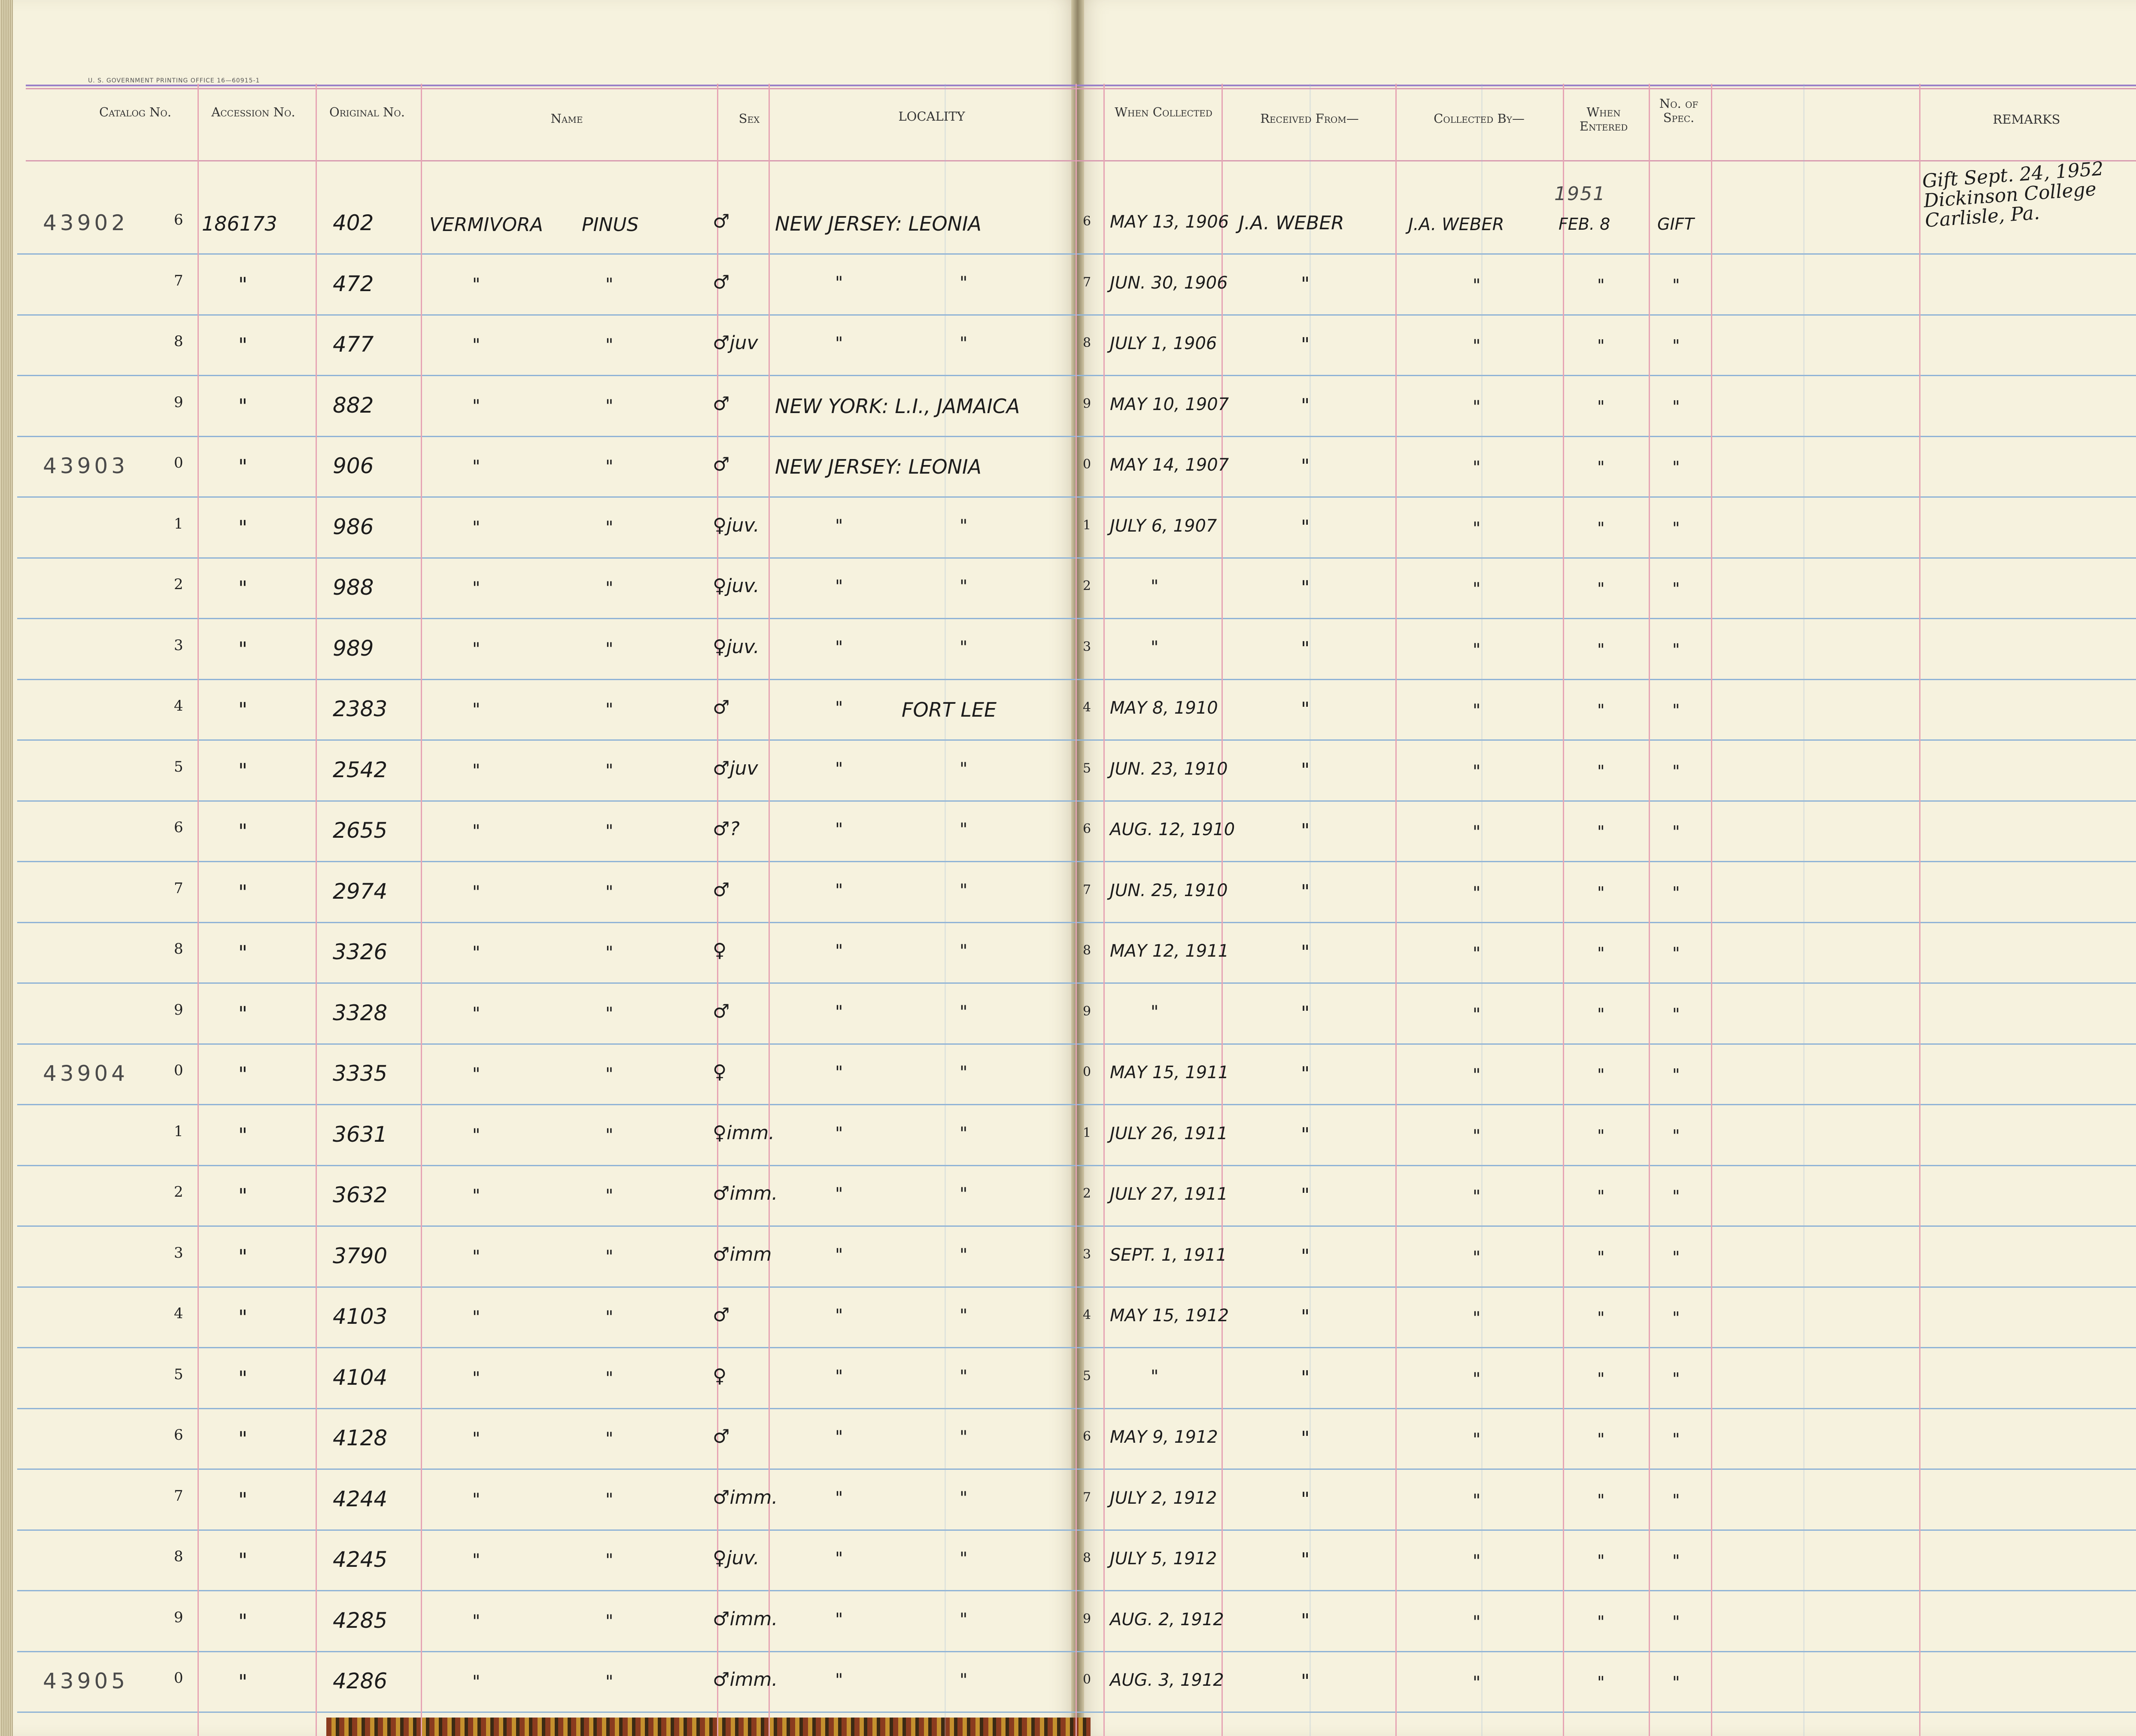 The width and height of the screenshot is (2136, 1736). Describe the element at coordinates (353, 648) in the screenshot. I see `original-number: 989` at that location.